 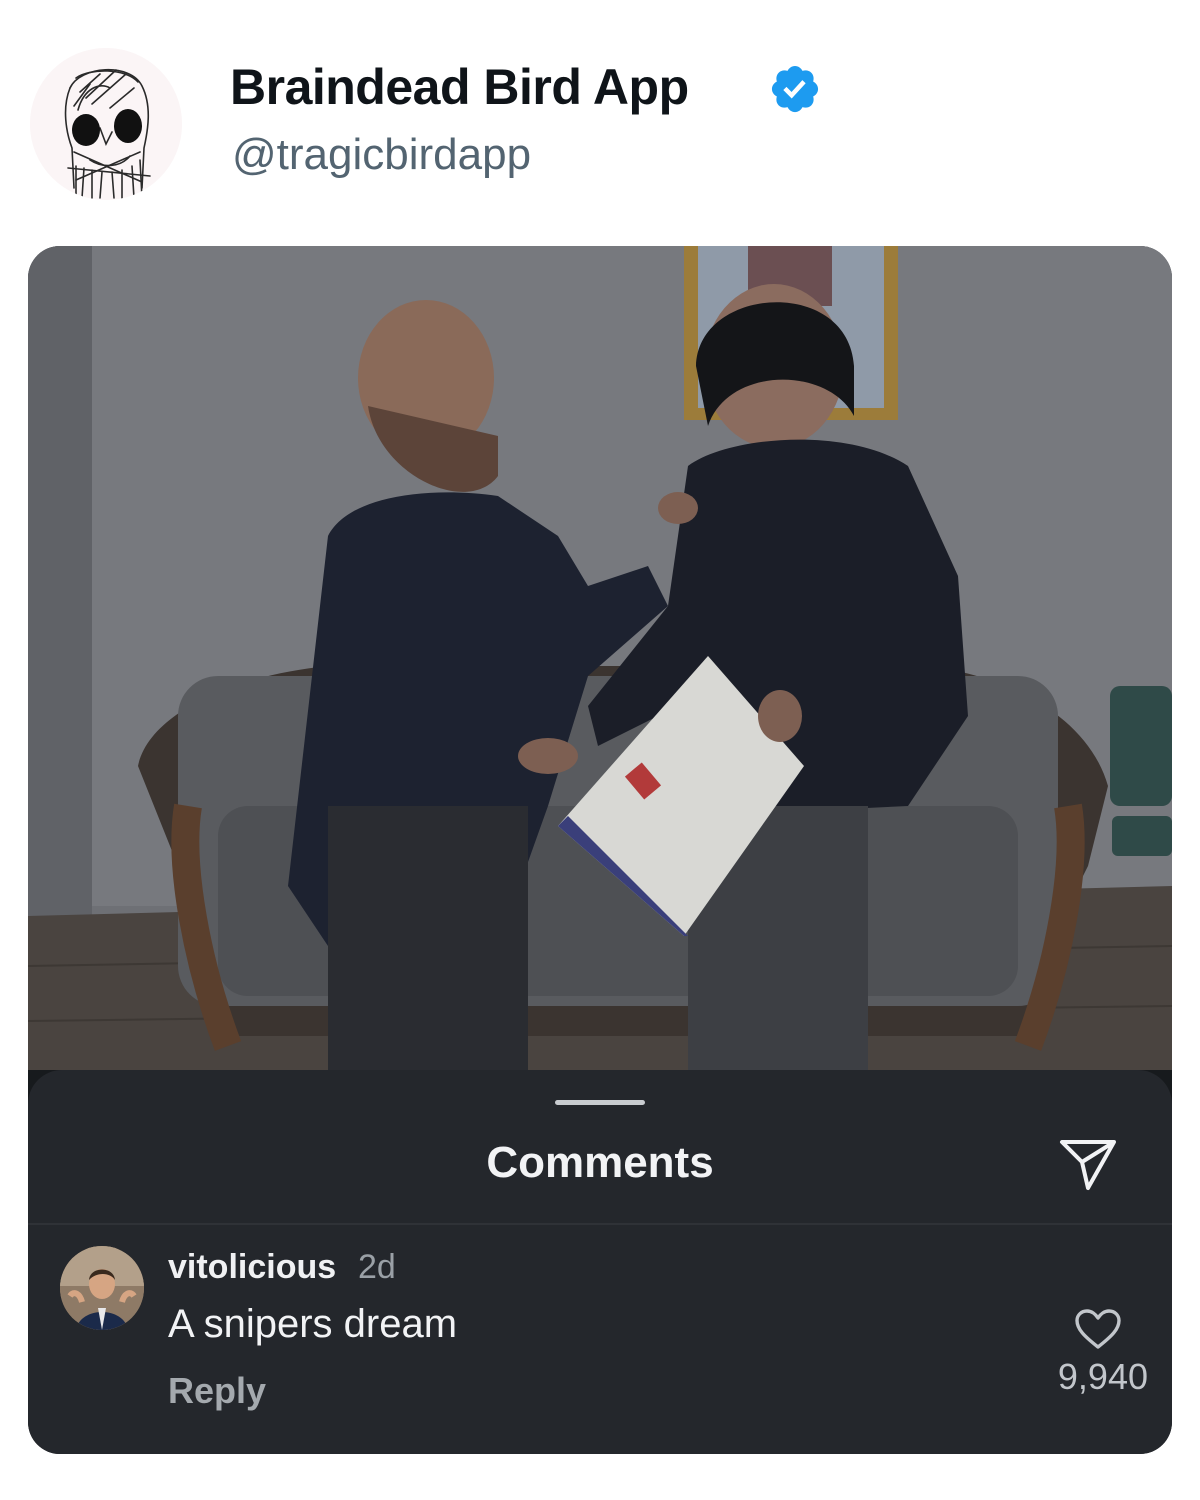 I want to click on commenter-username: vitolicious, so click(x=252, y=1267).